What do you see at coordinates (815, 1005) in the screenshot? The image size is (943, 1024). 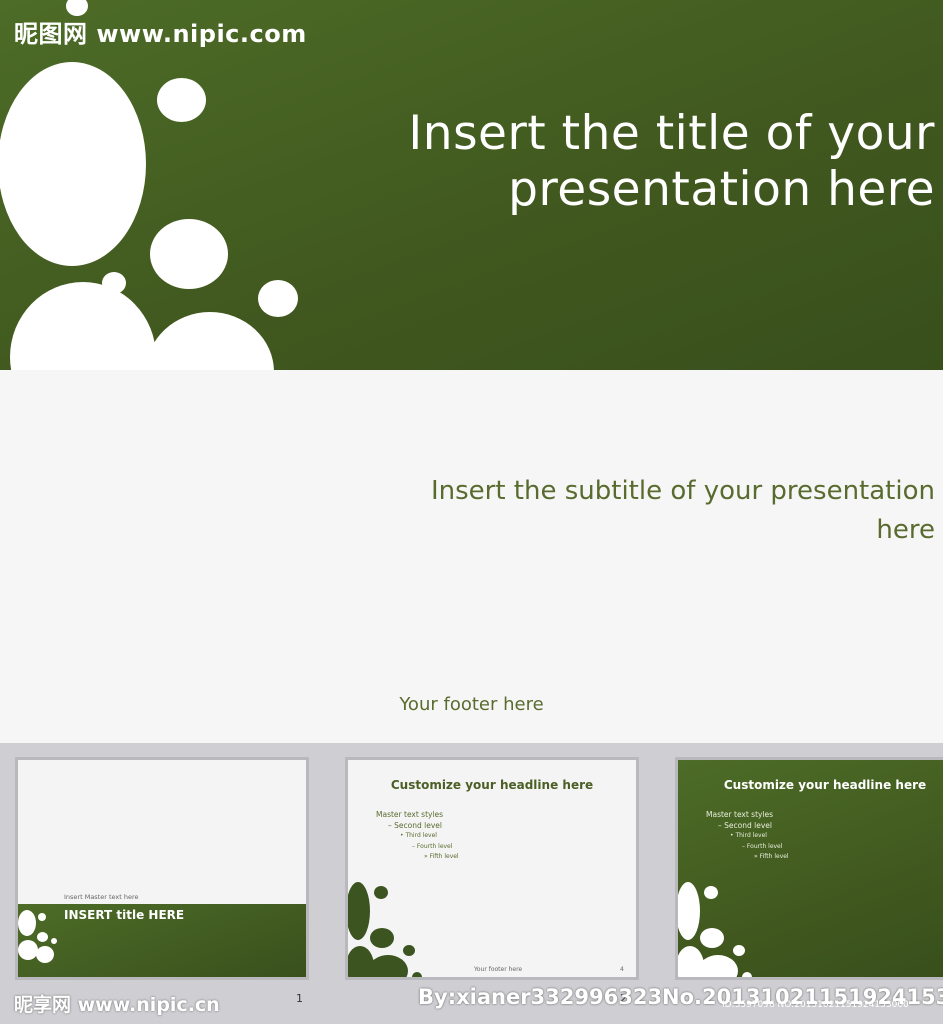 I see `watermark-id: ID:3597096 NO:20131021151924153000` at bounding box center [815, 1005].